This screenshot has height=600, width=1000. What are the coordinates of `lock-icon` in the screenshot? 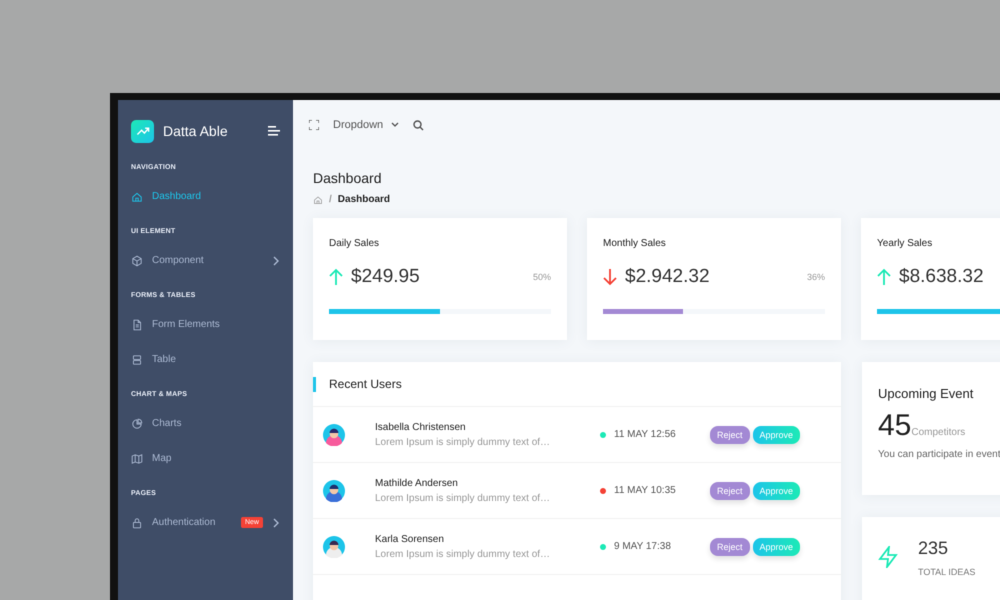 It's located at (137, 522).